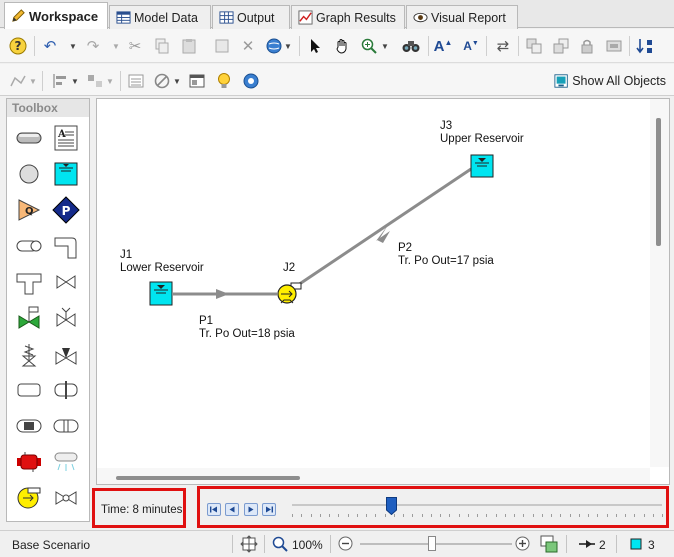  What do you see at coordinates (66, 462) in the screenshot?
I see `spray-discharge-tool-icon` at bounding box center [66, 462].